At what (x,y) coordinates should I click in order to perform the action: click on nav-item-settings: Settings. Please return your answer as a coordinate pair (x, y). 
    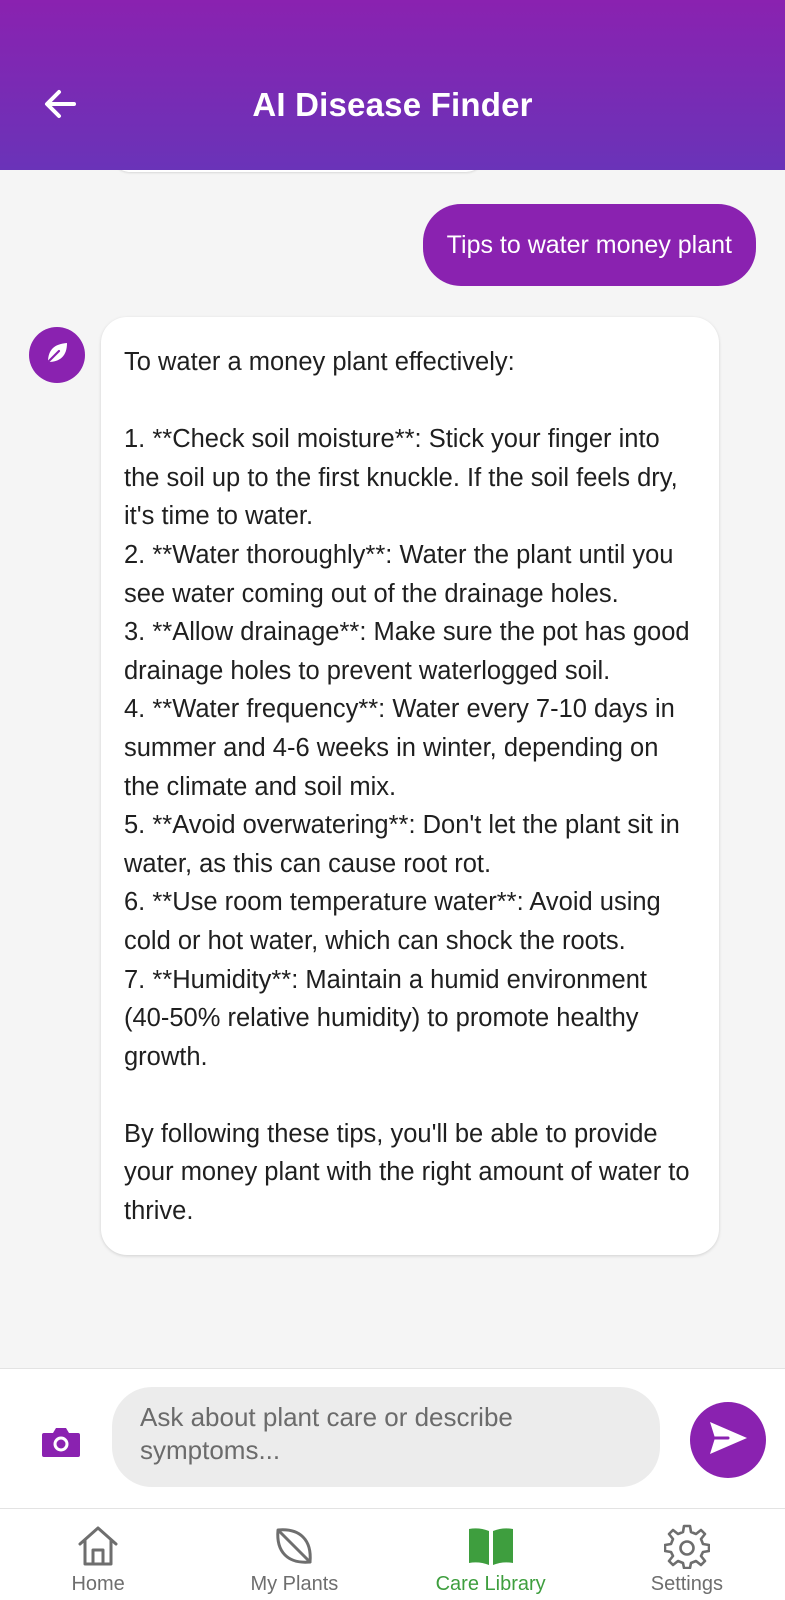
    Looking at the image, I should click on (687, 1554).